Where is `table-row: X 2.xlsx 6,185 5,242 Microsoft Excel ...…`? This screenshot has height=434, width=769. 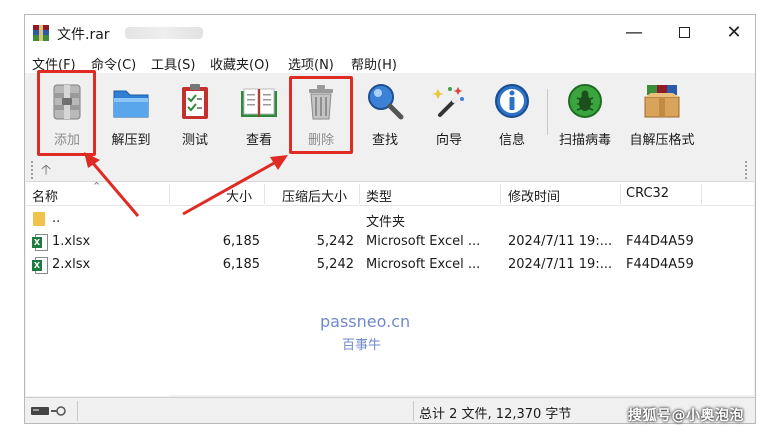
table-row: X 2.xlsx 6,185 5,242 Microsoft Excel ...… is located at coordinates (390, 265).